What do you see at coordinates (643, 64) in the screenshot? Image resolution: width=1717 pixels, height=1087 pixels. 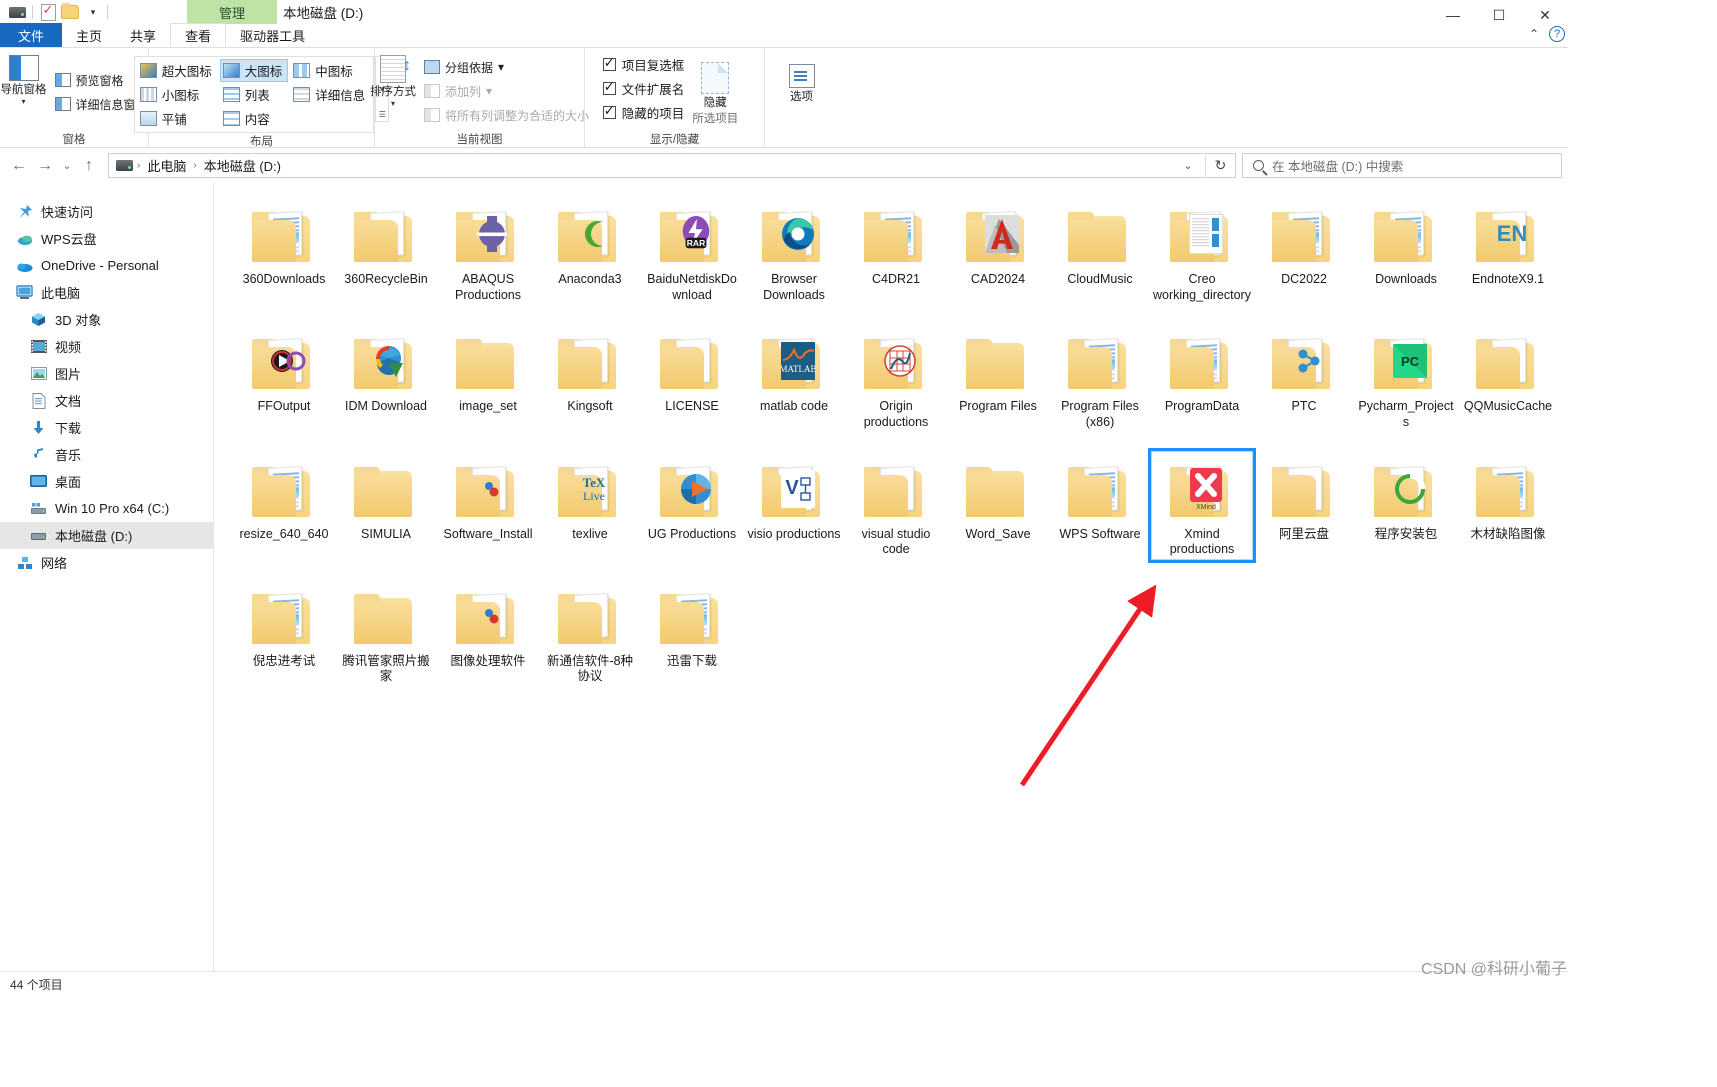 I see `checkbox-item-checkboxes: 项目复选框` at bounding box center [643, 64].